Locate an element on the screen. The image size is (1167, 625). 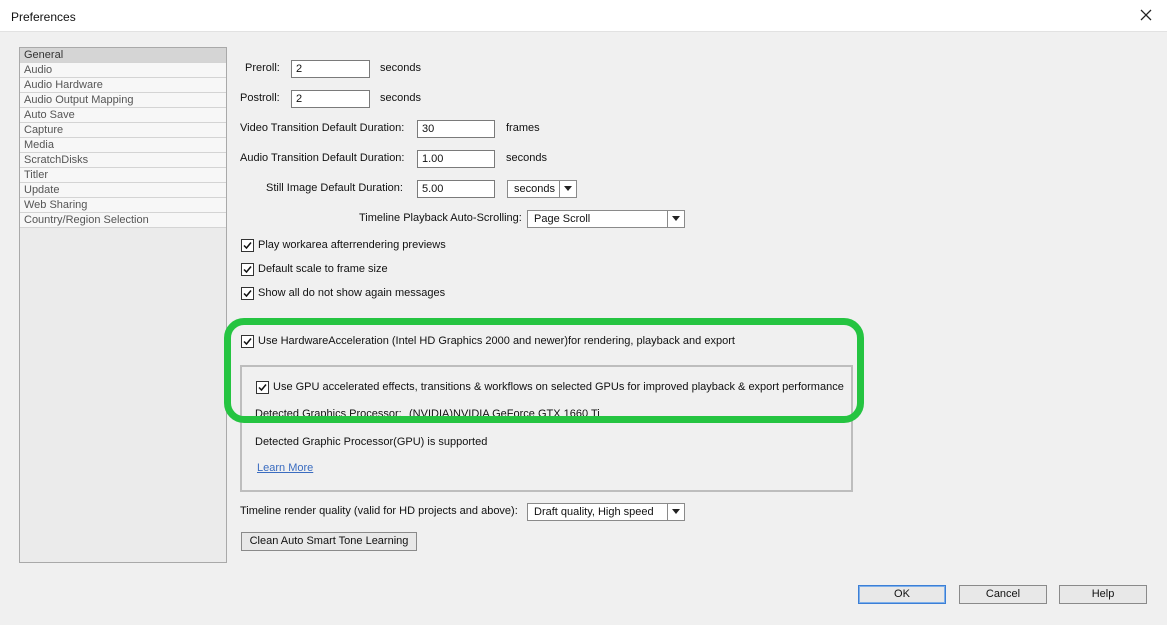
preroll-input: 2 is located at coordinates (330, 69).